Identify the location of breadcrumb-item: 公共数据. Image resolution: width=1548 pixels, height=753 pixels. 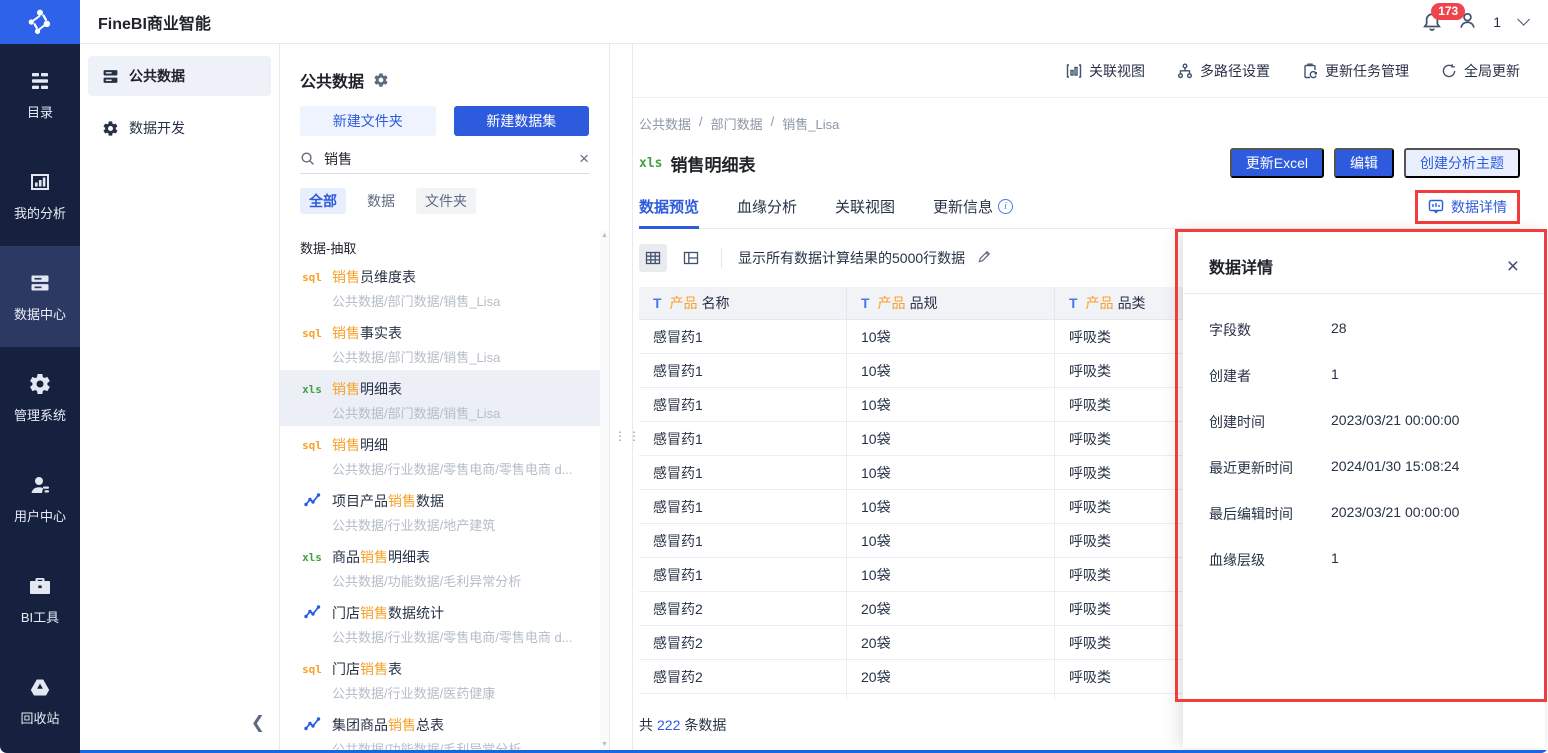
(665, 123).